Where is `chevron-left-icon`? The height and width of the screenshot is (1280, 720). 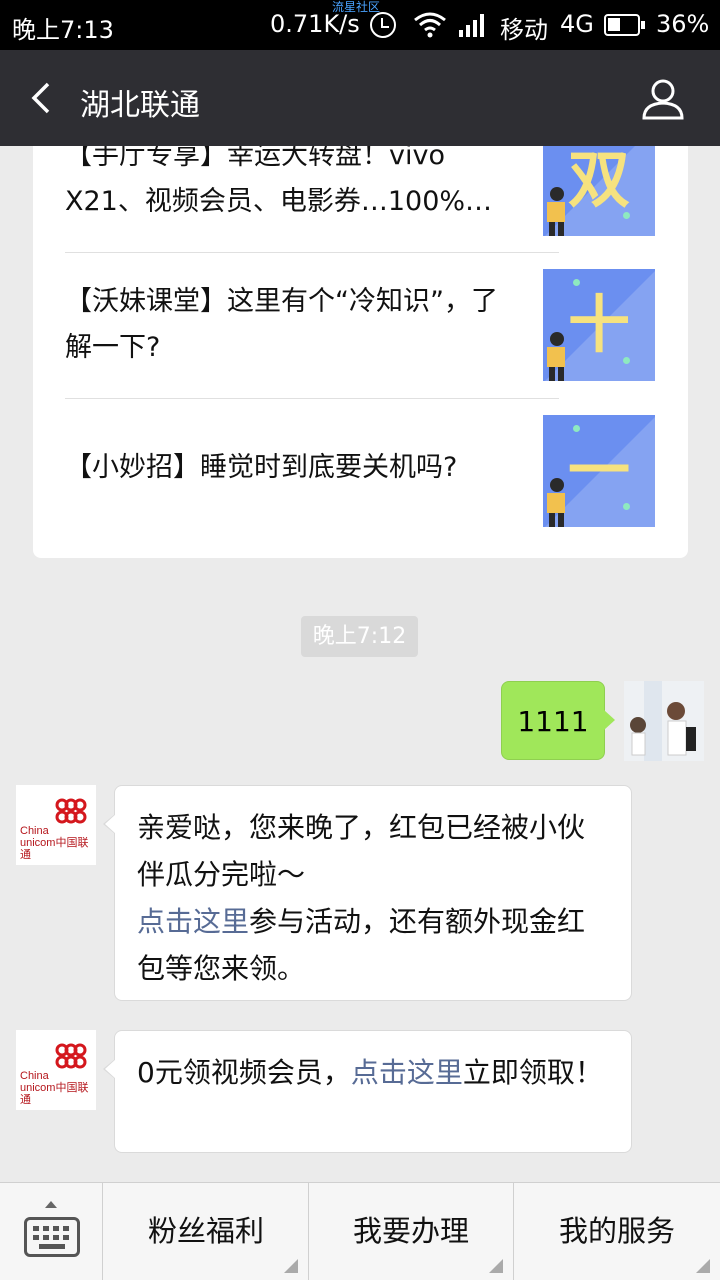 chevron-left-icon is located at coordinates (44, 98).